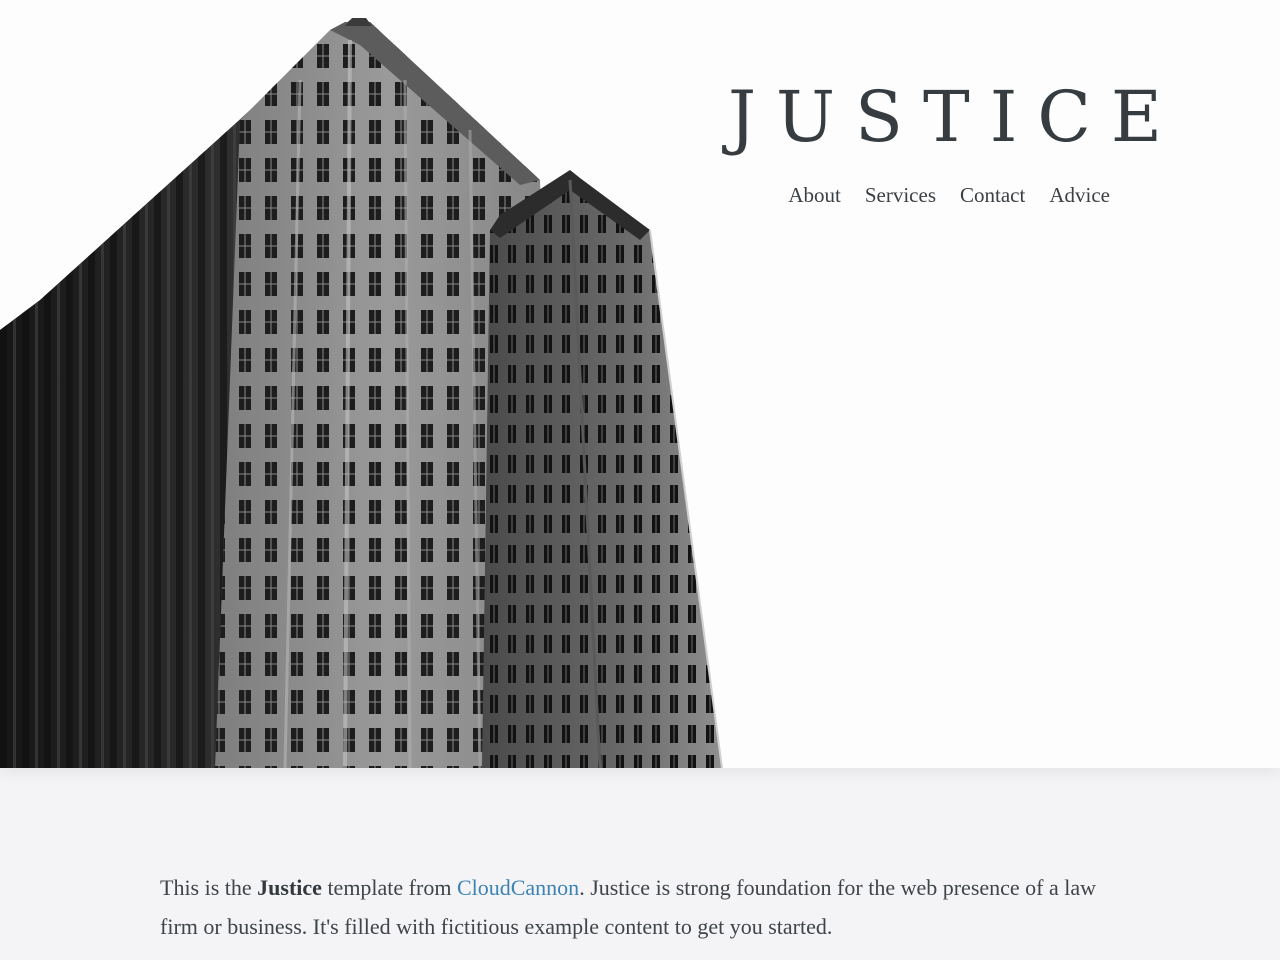  I want to click on nav-about: About, so click(814, 195).